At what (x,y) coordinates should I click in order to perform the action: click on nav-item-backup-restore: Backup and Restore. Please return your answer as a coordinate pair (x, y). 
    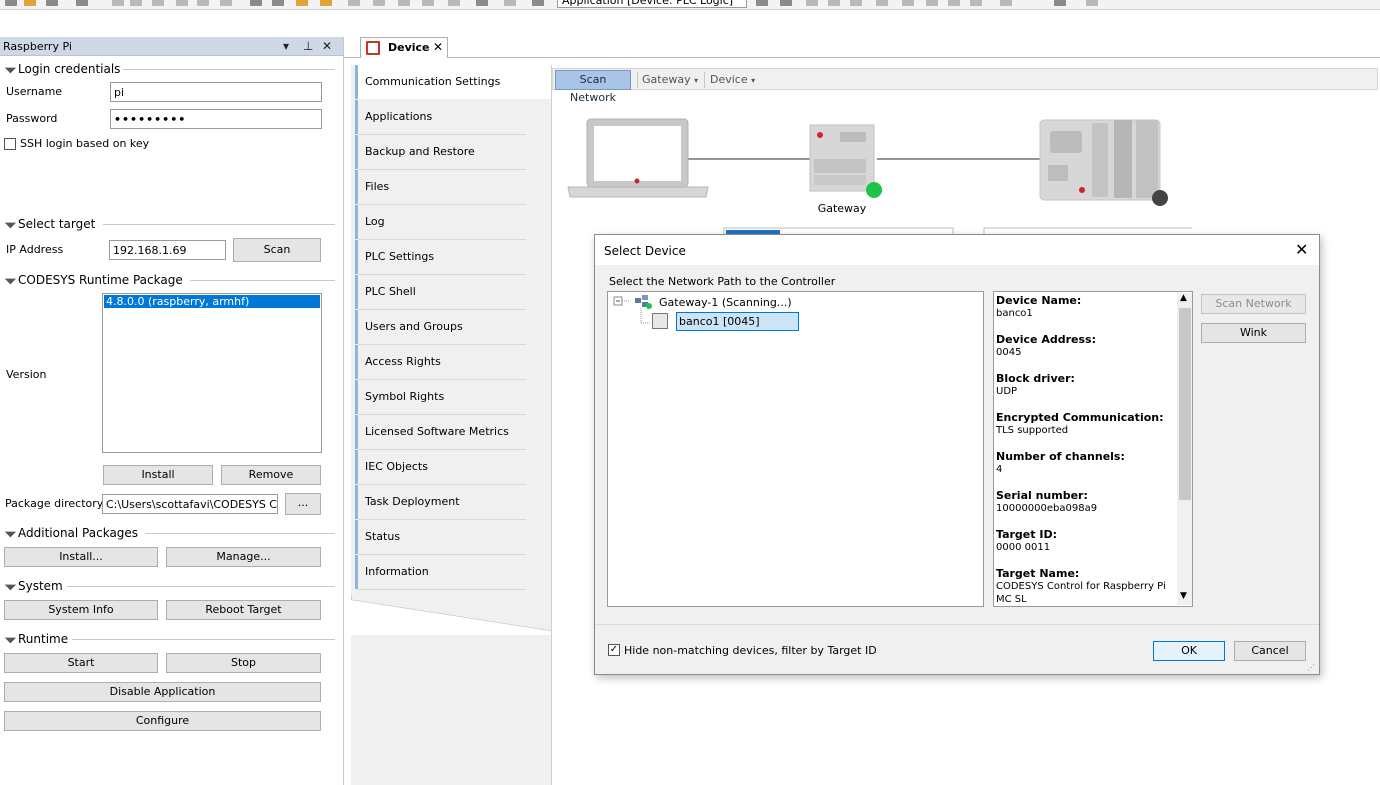
    Looking at the image, I should click on (440, 152).